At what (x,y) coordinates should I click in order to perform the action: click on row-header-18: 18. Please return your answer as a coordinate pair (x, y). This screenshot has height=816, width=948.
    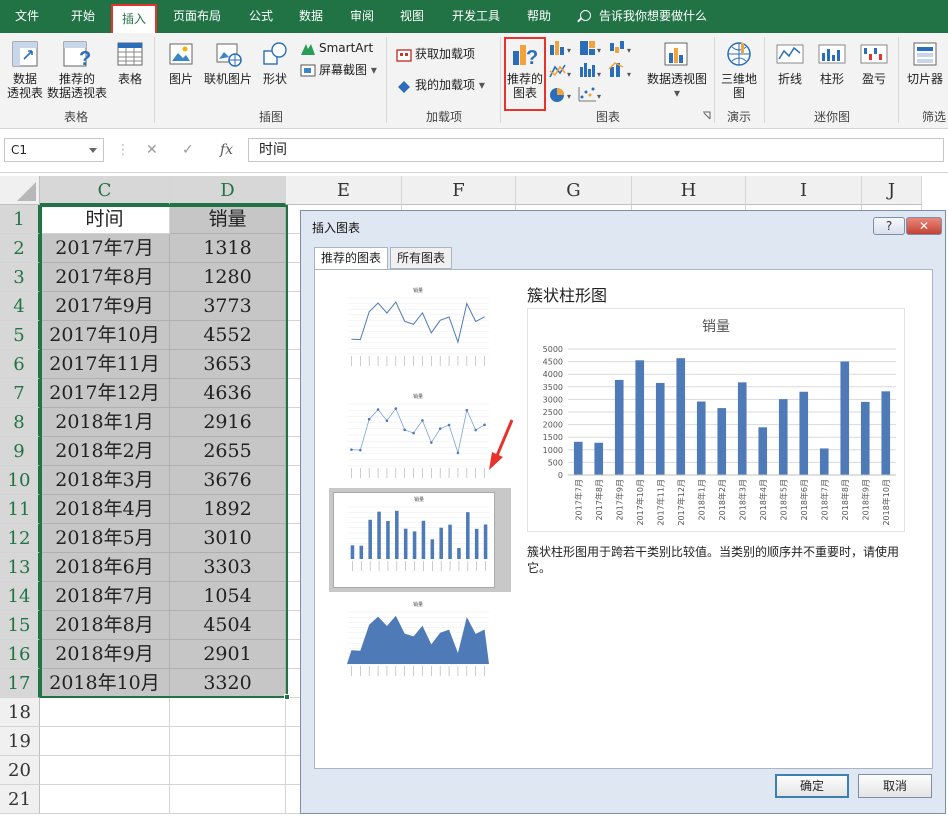
    Looking at the image, I should click on (20, 712).